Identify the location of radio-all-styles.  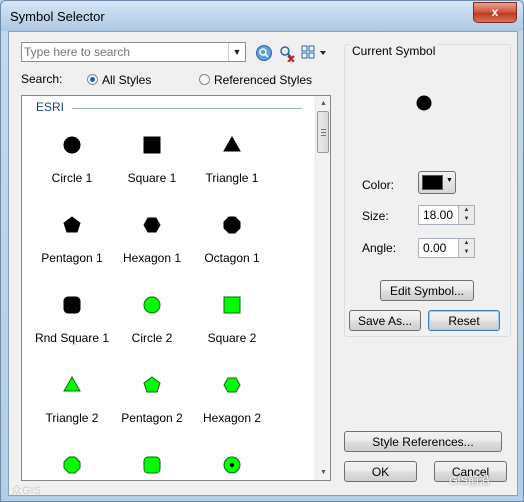
(92, 79).